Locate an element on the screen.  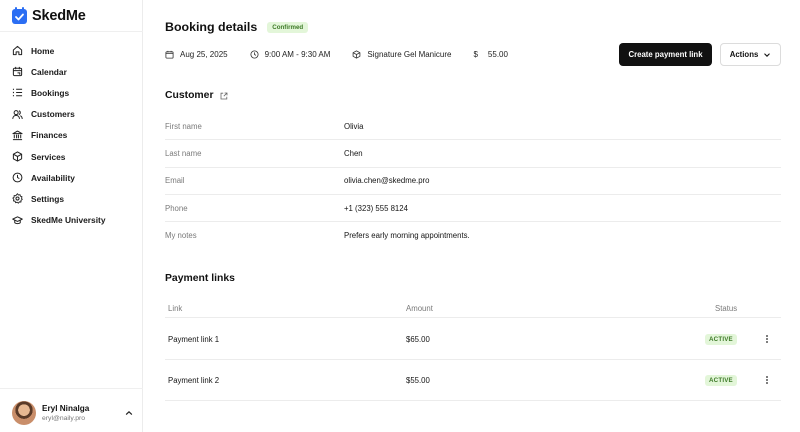
user-name: Eryl Ninalga is located at coordinates (66, 408).